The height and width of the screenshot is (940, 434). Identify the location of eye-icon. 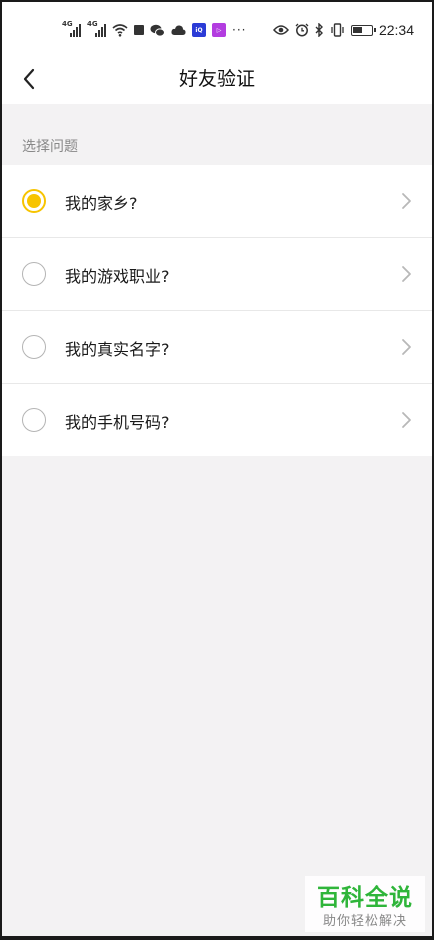
(280, 30).